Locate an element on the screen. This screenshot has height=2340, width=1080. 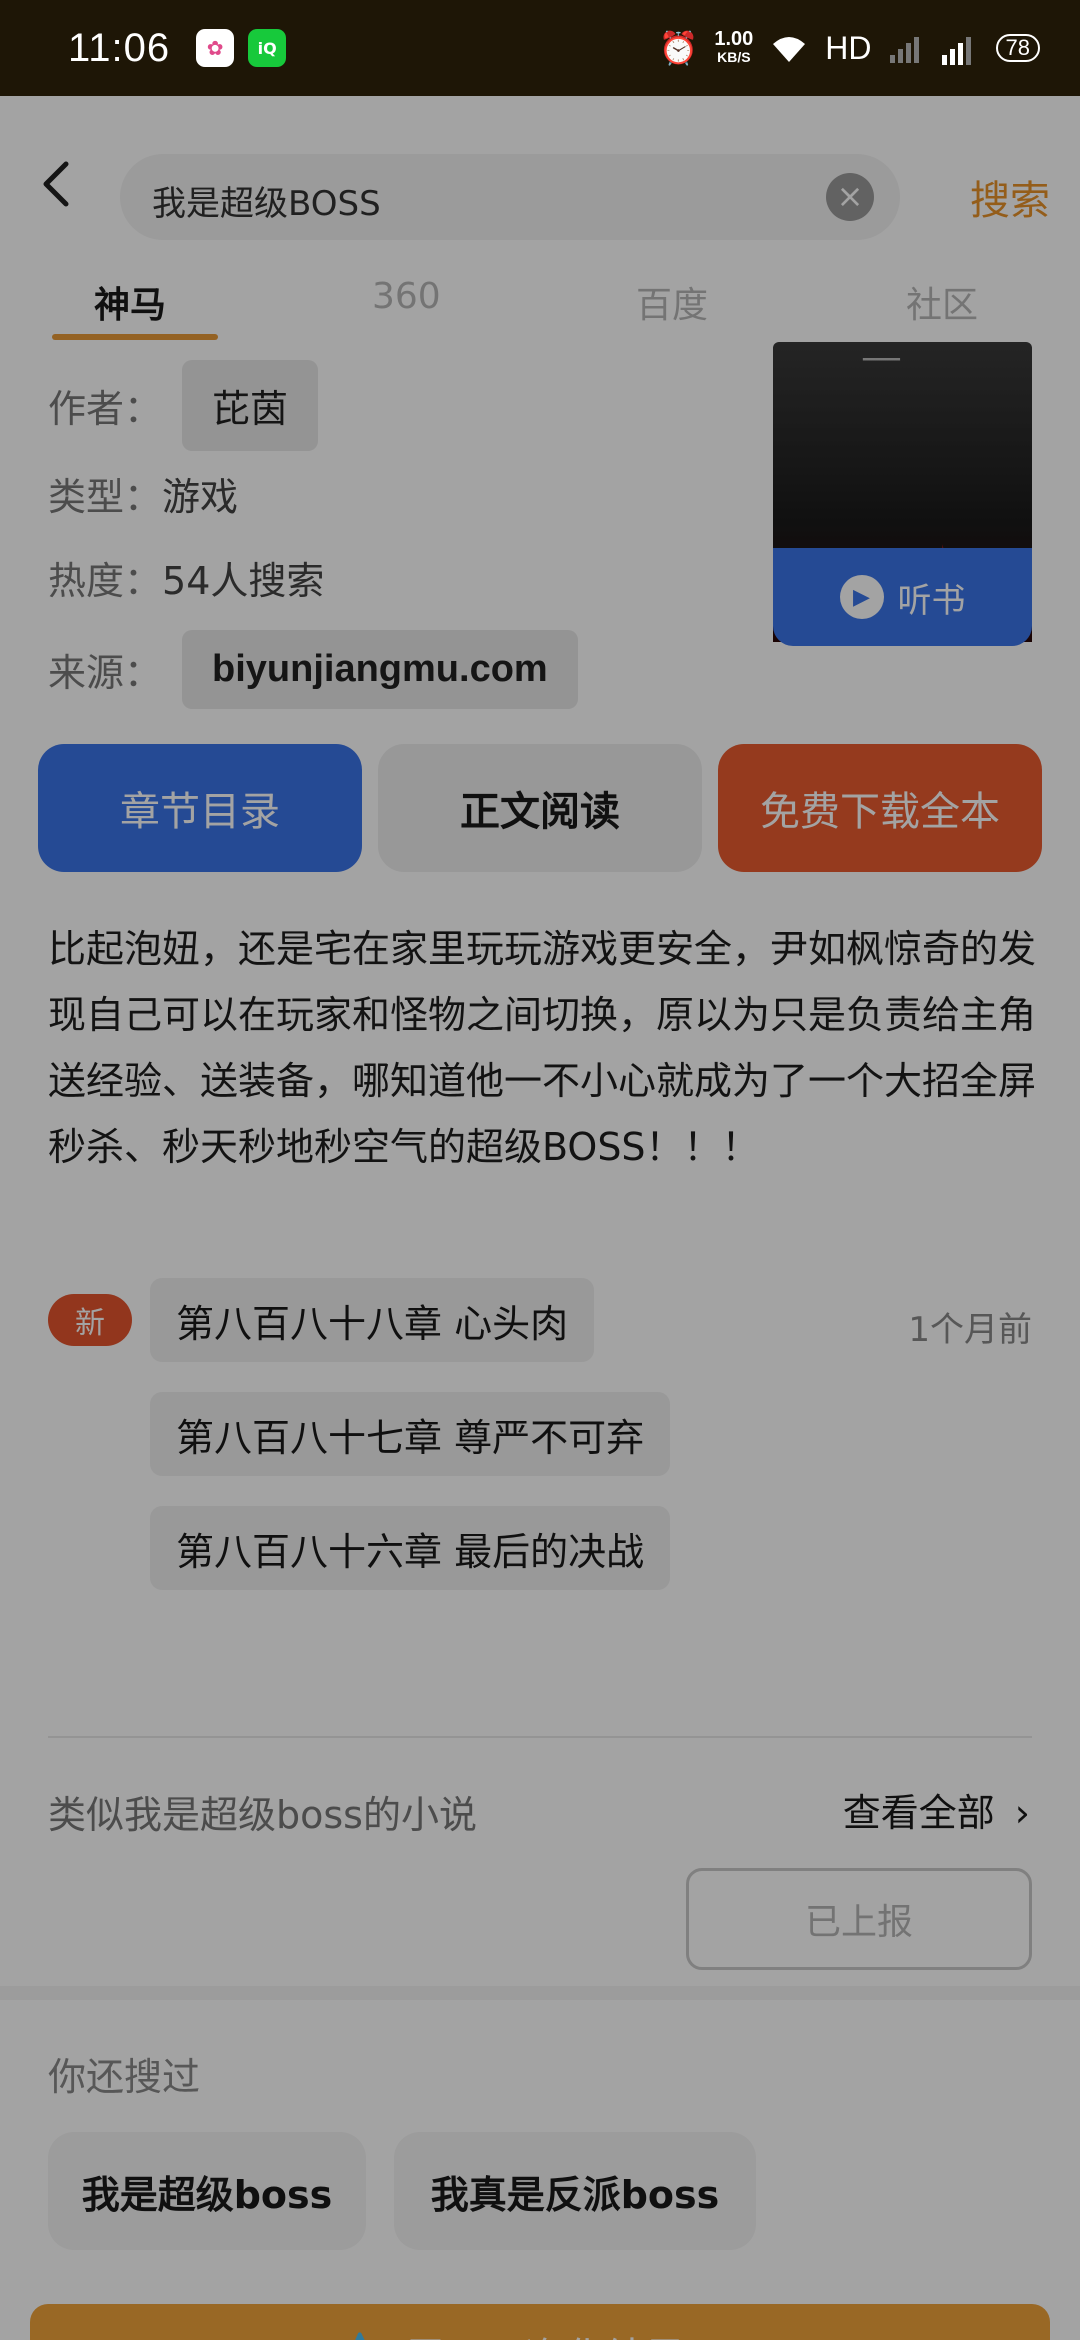
play-icon: ▶ is located at coordinates (861, 597).